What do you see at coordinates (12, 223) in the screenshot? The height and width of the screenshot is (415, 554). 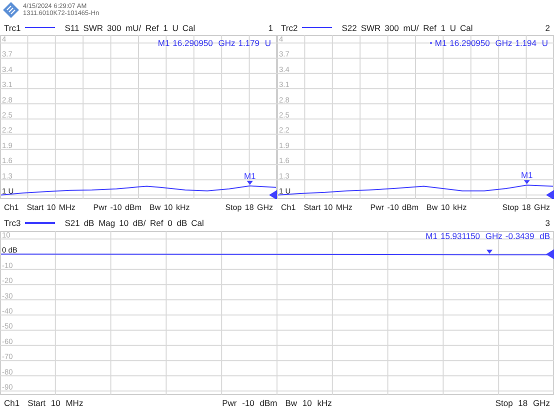 I see `trace-name: Trc3` at bounding box center [12, 223].